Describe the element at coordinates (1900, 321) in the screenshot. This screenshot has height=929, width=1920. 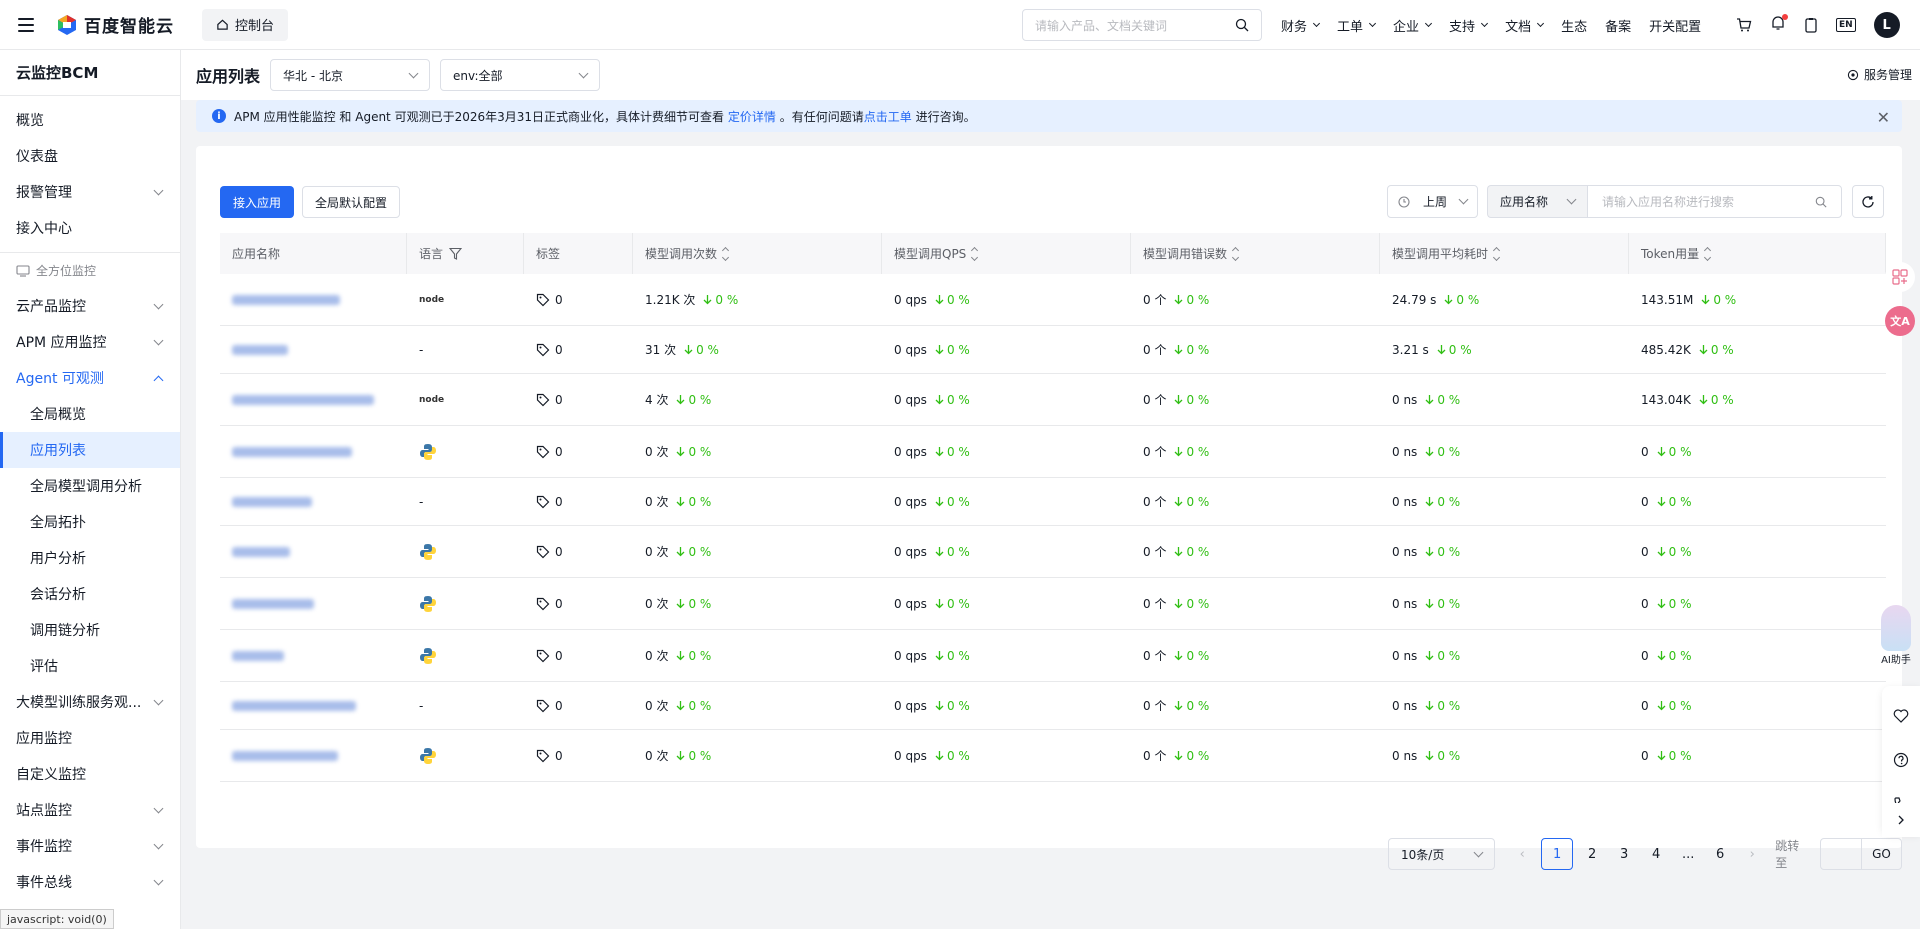
I see `float-translate-button: 文A` at that location.